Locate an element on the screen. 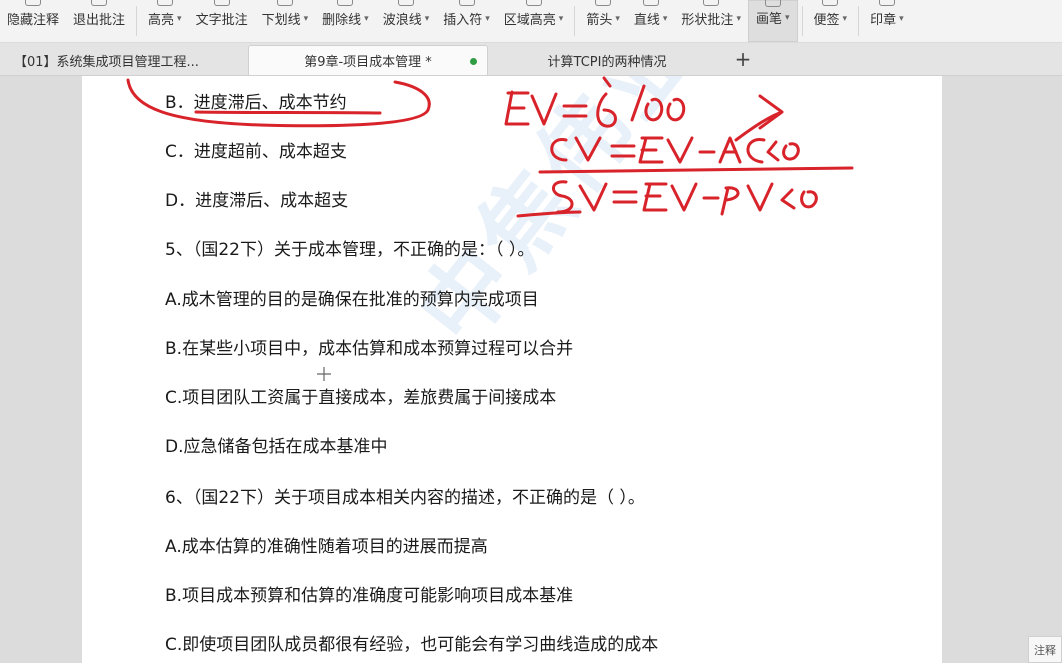 The image size is (1062, 663). toolbar-button-5: 删除线 ▾ is located at coordinates (345, 21).